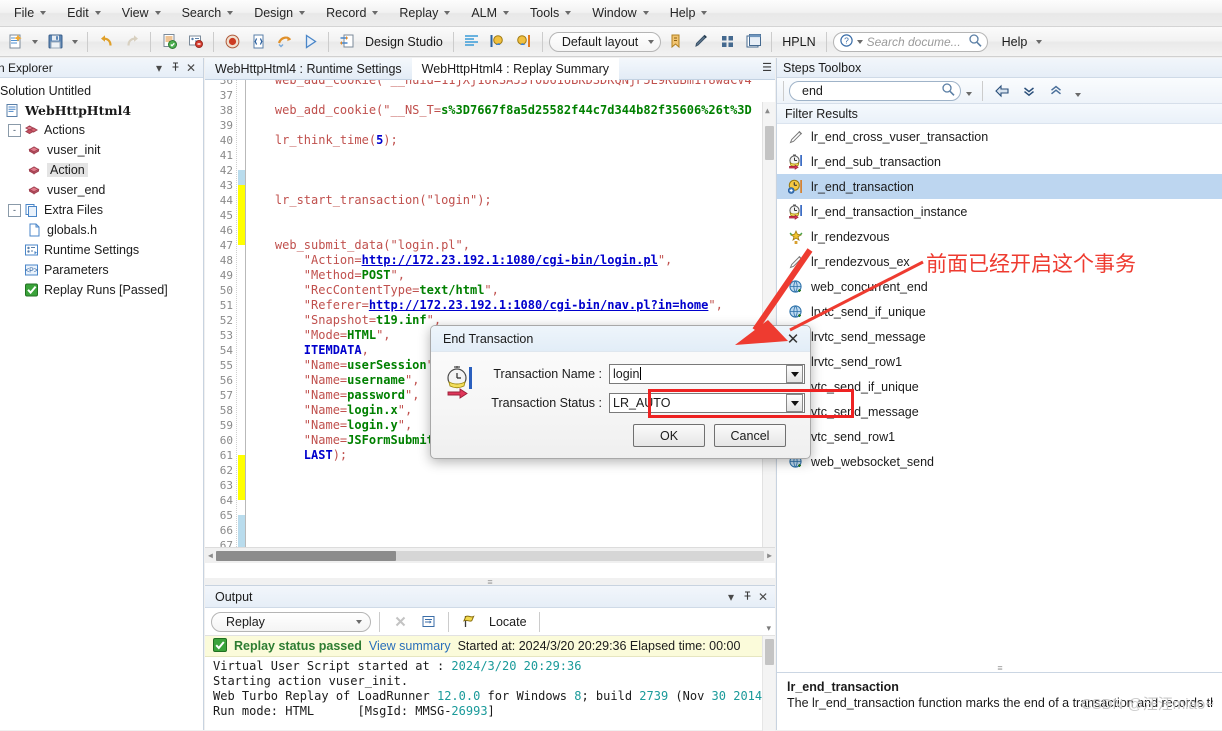 The width and height of the screenshot is (1222, 731). What do you see at coordinates (103, 170) in the screenshot?
I see `tree-node-action: Action` at bounding box center [103, 170].